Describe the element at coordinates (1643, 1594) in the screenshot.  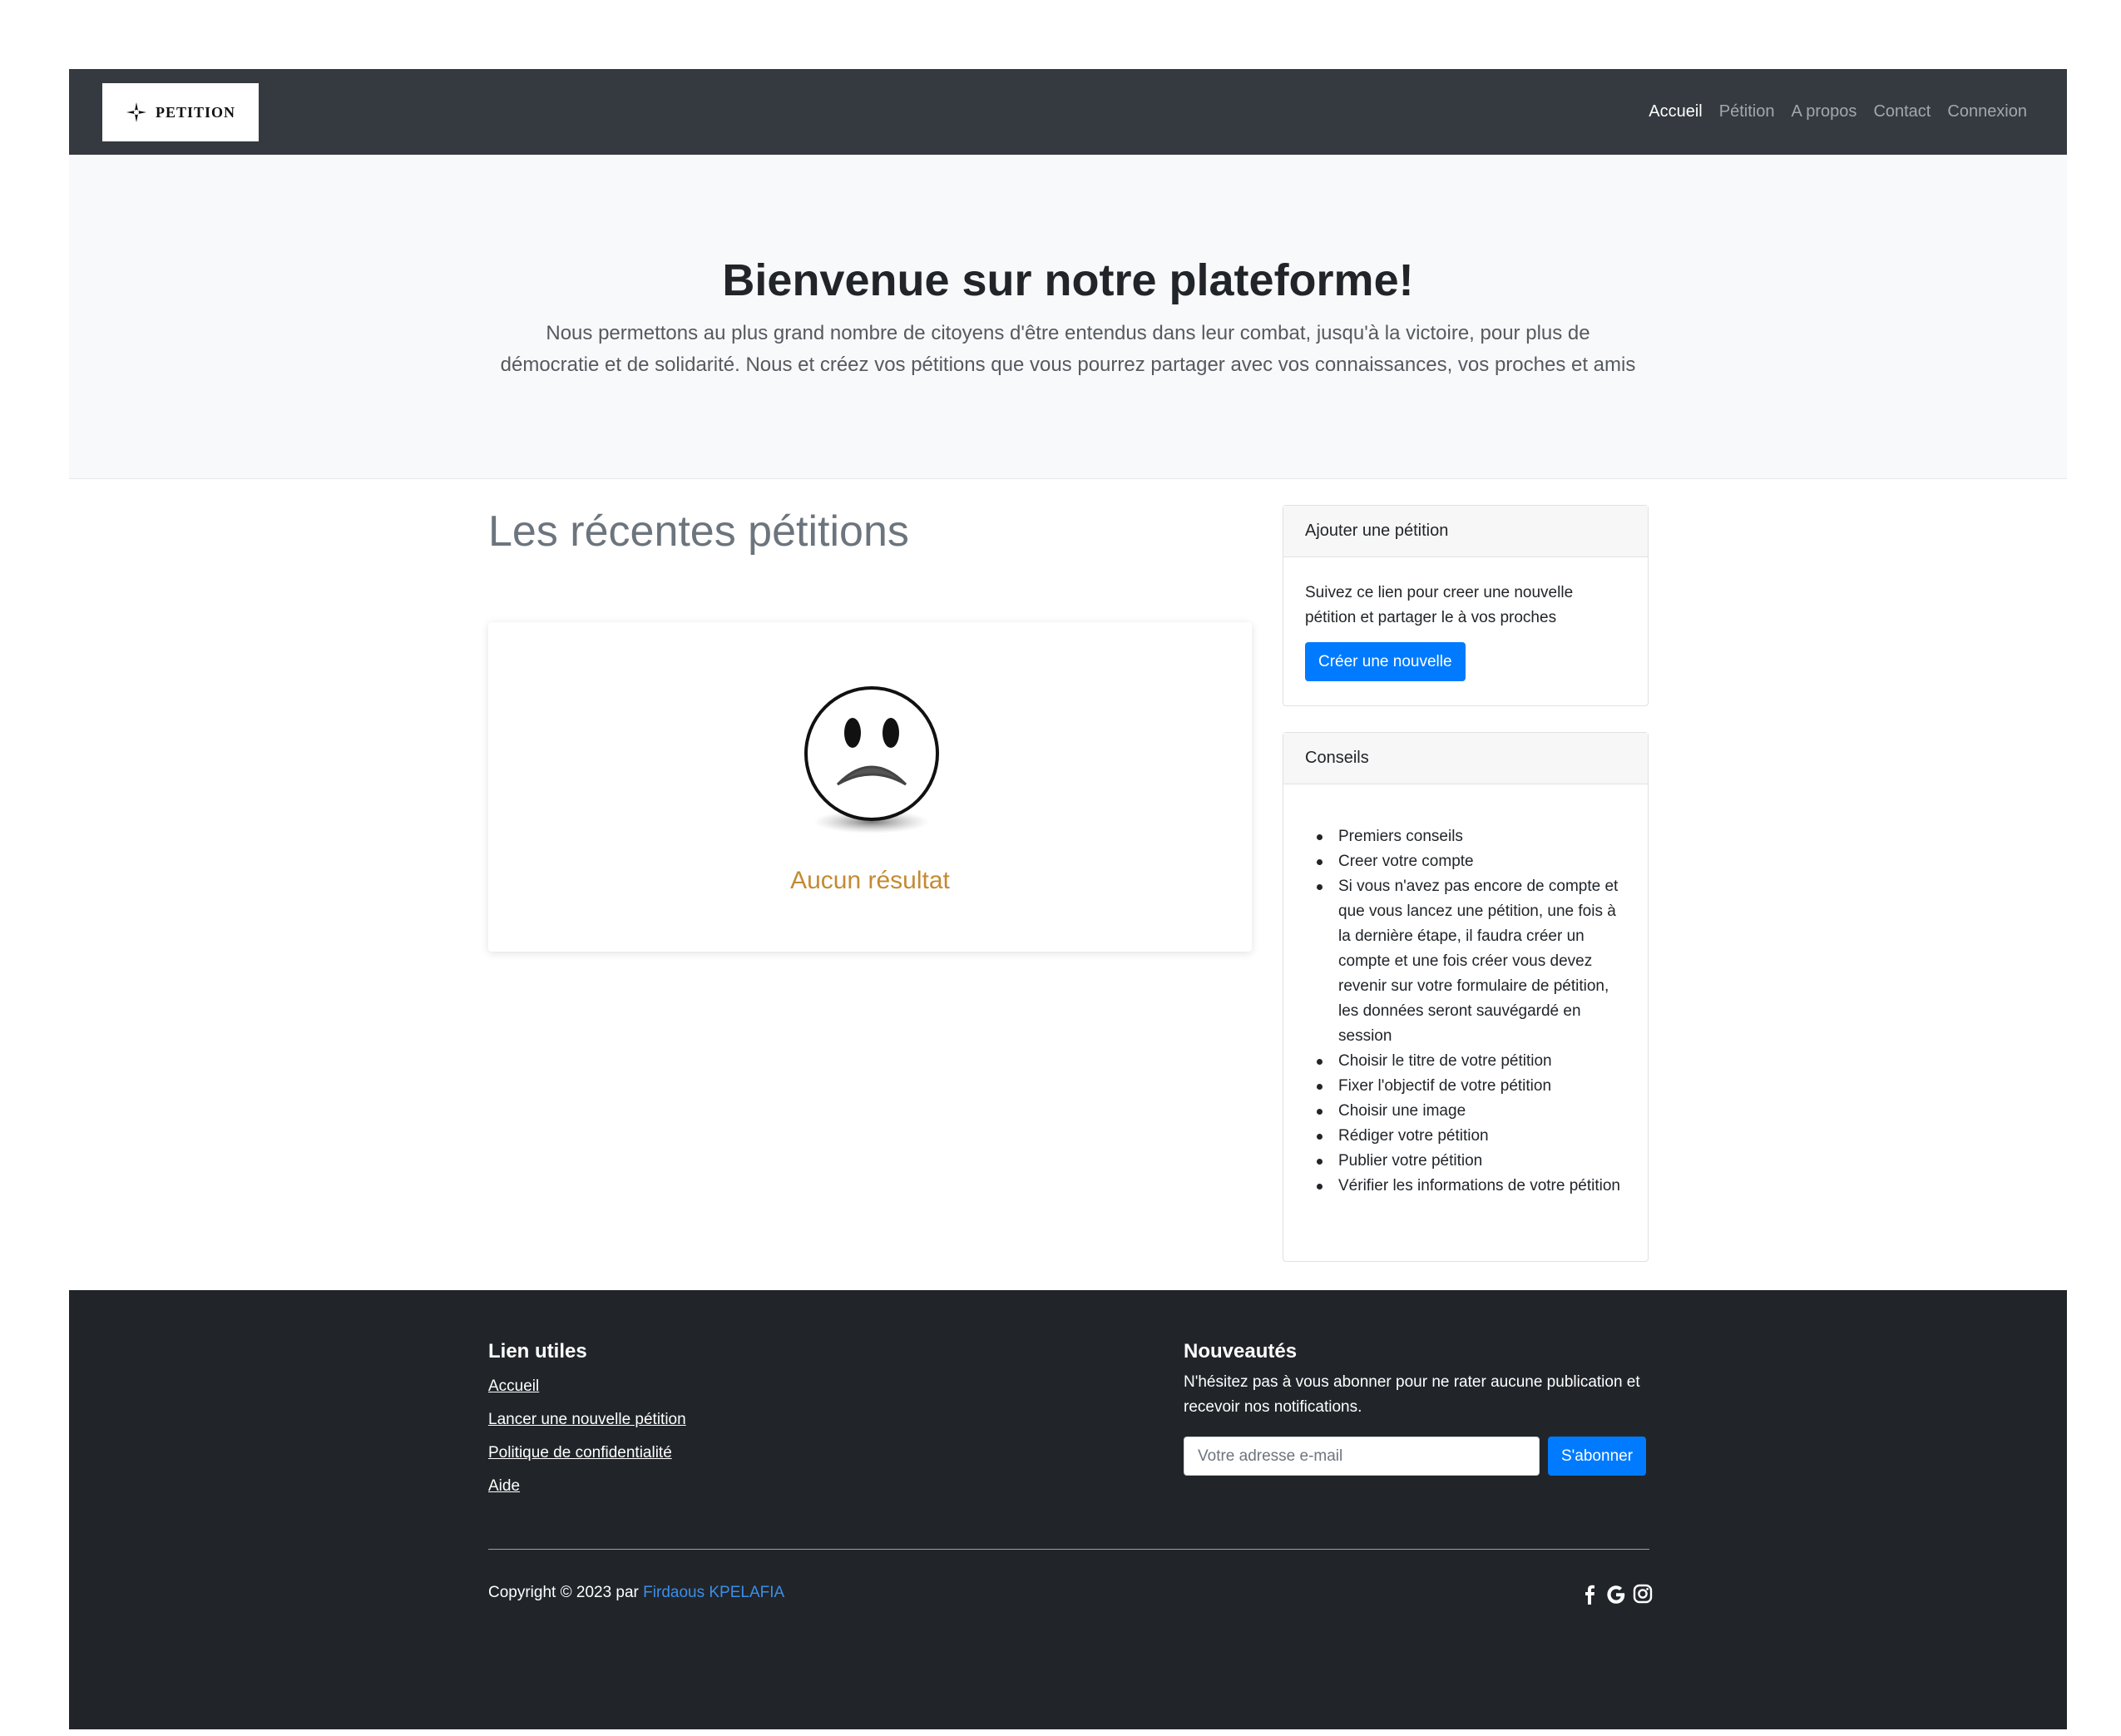
I see `instagram-icon` at that location.